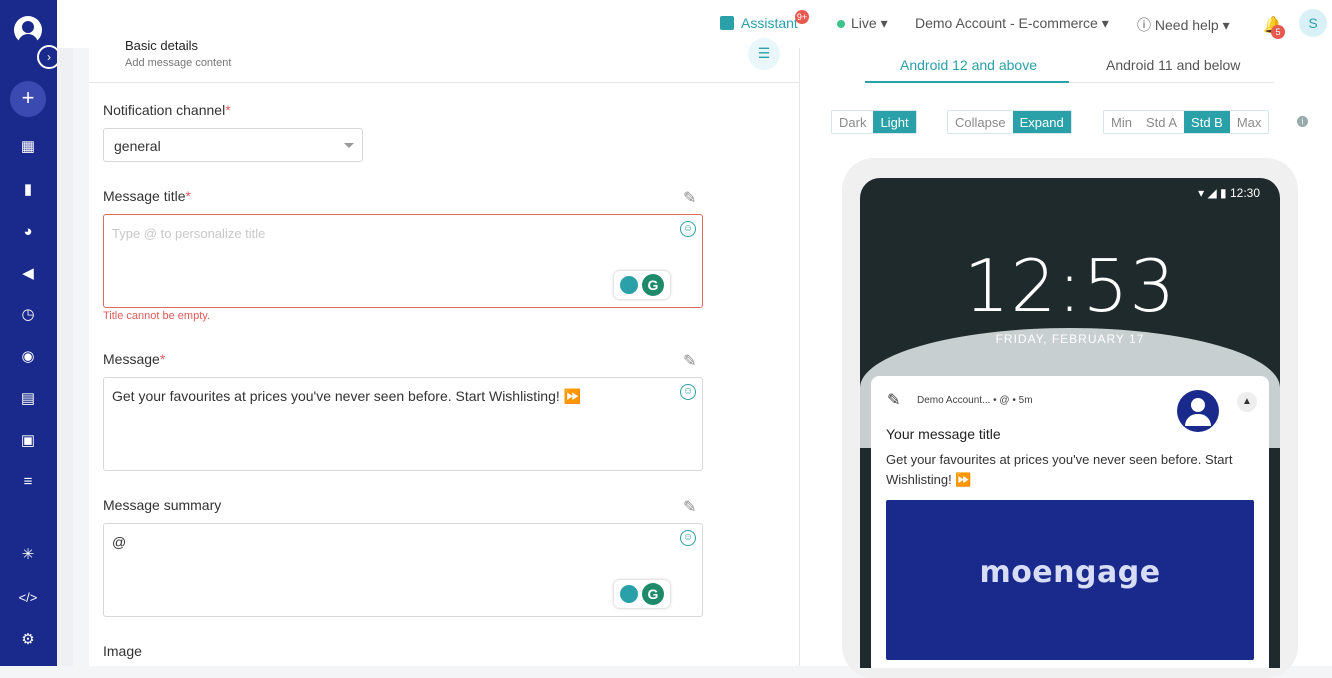 The height and width of the screenshot is (678, 1332). I want to click on view-toggle: Collapse Expand, so click(1009, 122).